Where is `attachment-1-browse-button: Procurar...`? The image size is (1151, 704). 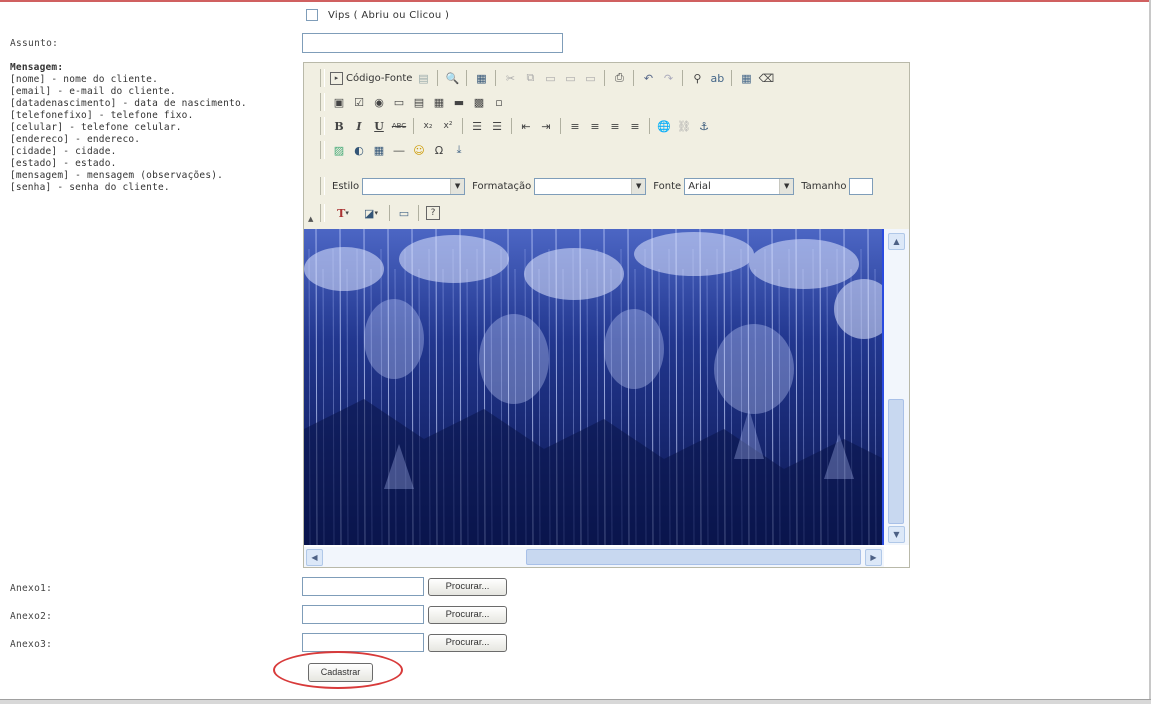
attachment-1-browse-button: Procurar... is located at coordinates (467, 587).